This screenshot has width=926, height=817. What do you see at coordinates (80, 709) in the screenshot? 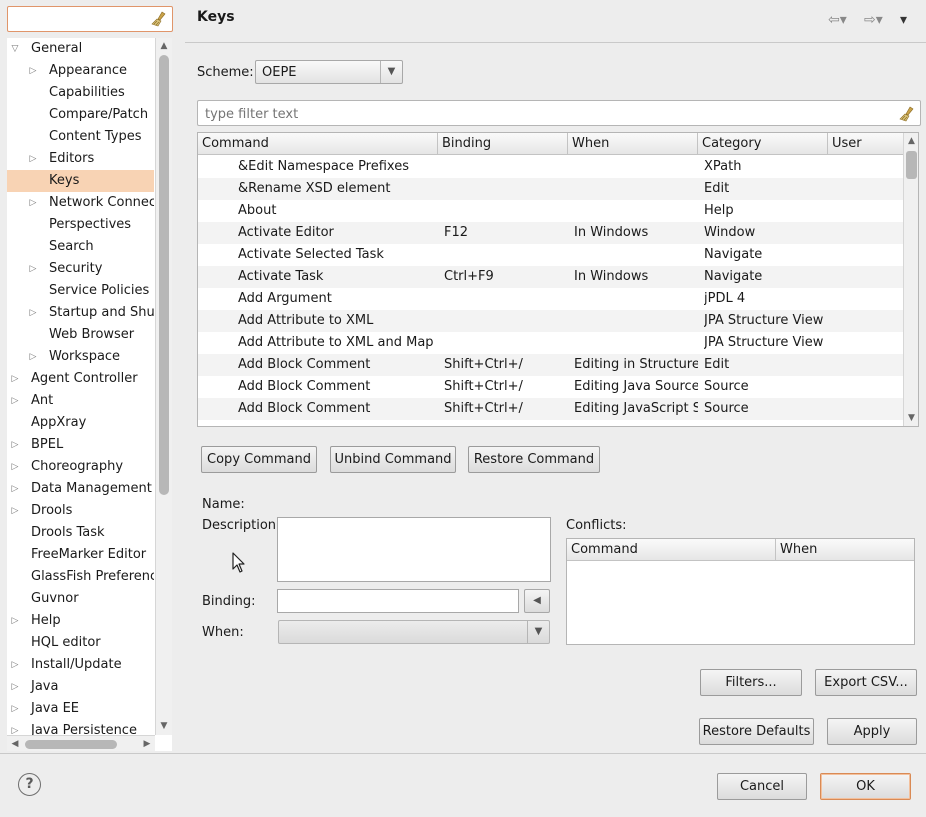
I see `tree-item: ▷ Java EE` at bounding box center [80, 709].